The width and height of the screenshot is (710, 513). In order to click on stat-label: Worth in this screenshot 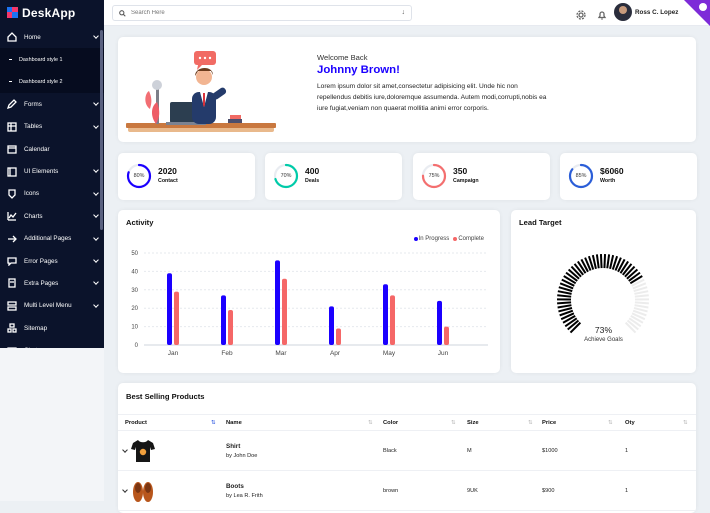, I will do `click(607, 181)`.